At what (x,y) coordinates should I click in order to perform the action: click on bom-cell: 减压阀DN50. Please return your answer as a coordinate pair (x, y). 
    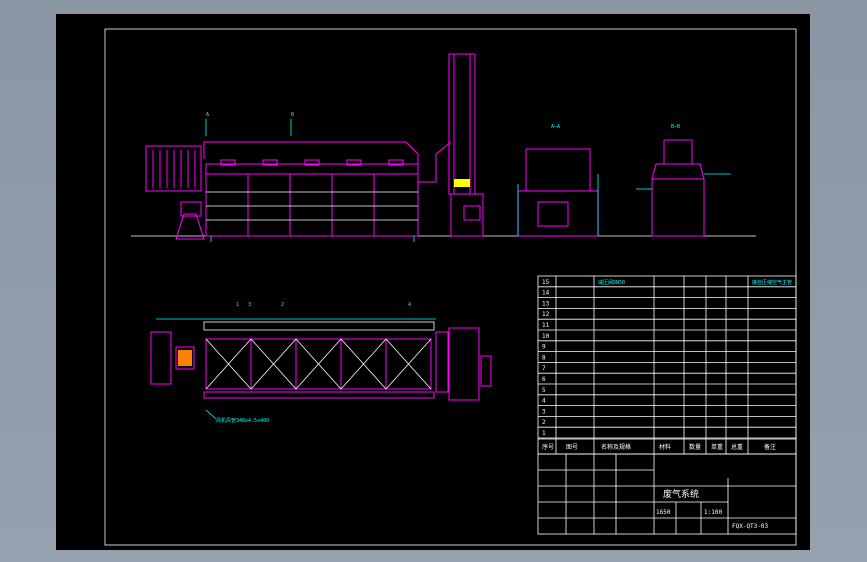
    Looking at the image, I should click on (611, 282).